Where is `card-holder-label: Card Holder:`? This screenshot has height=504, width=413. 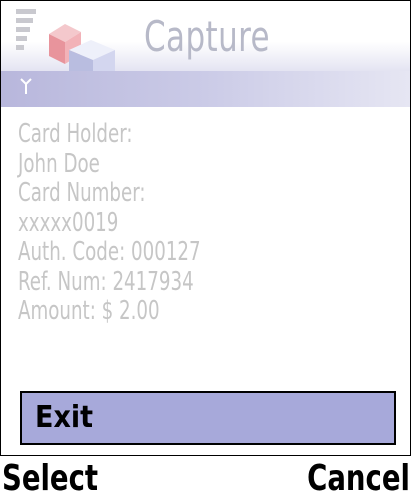 card-holder-label: Card Holder: is located at coordinates (75, 134).